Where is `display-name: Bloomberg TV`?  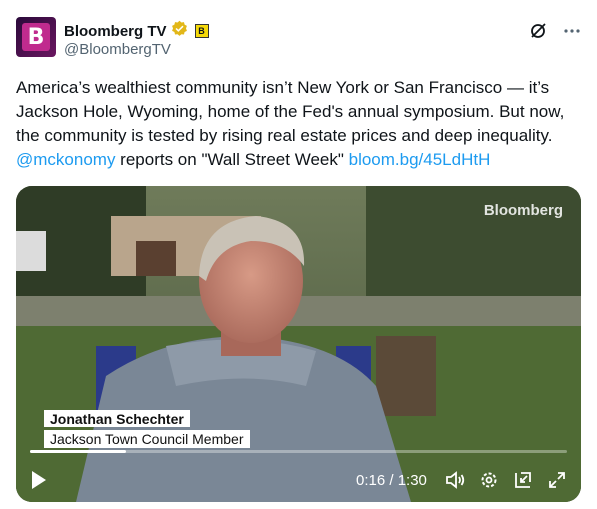
display-name: Bloomberg TV is located at coordinates (115, 31).